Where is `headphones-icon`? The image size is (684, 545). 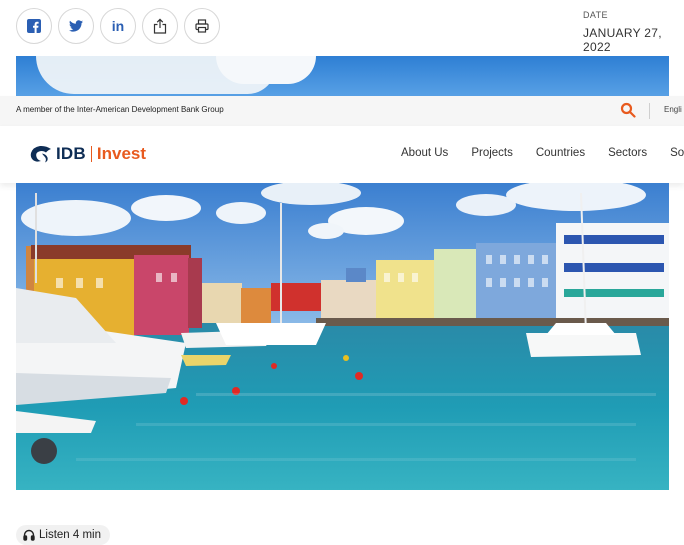
headphones-icon is located at coordinates (29, 535).